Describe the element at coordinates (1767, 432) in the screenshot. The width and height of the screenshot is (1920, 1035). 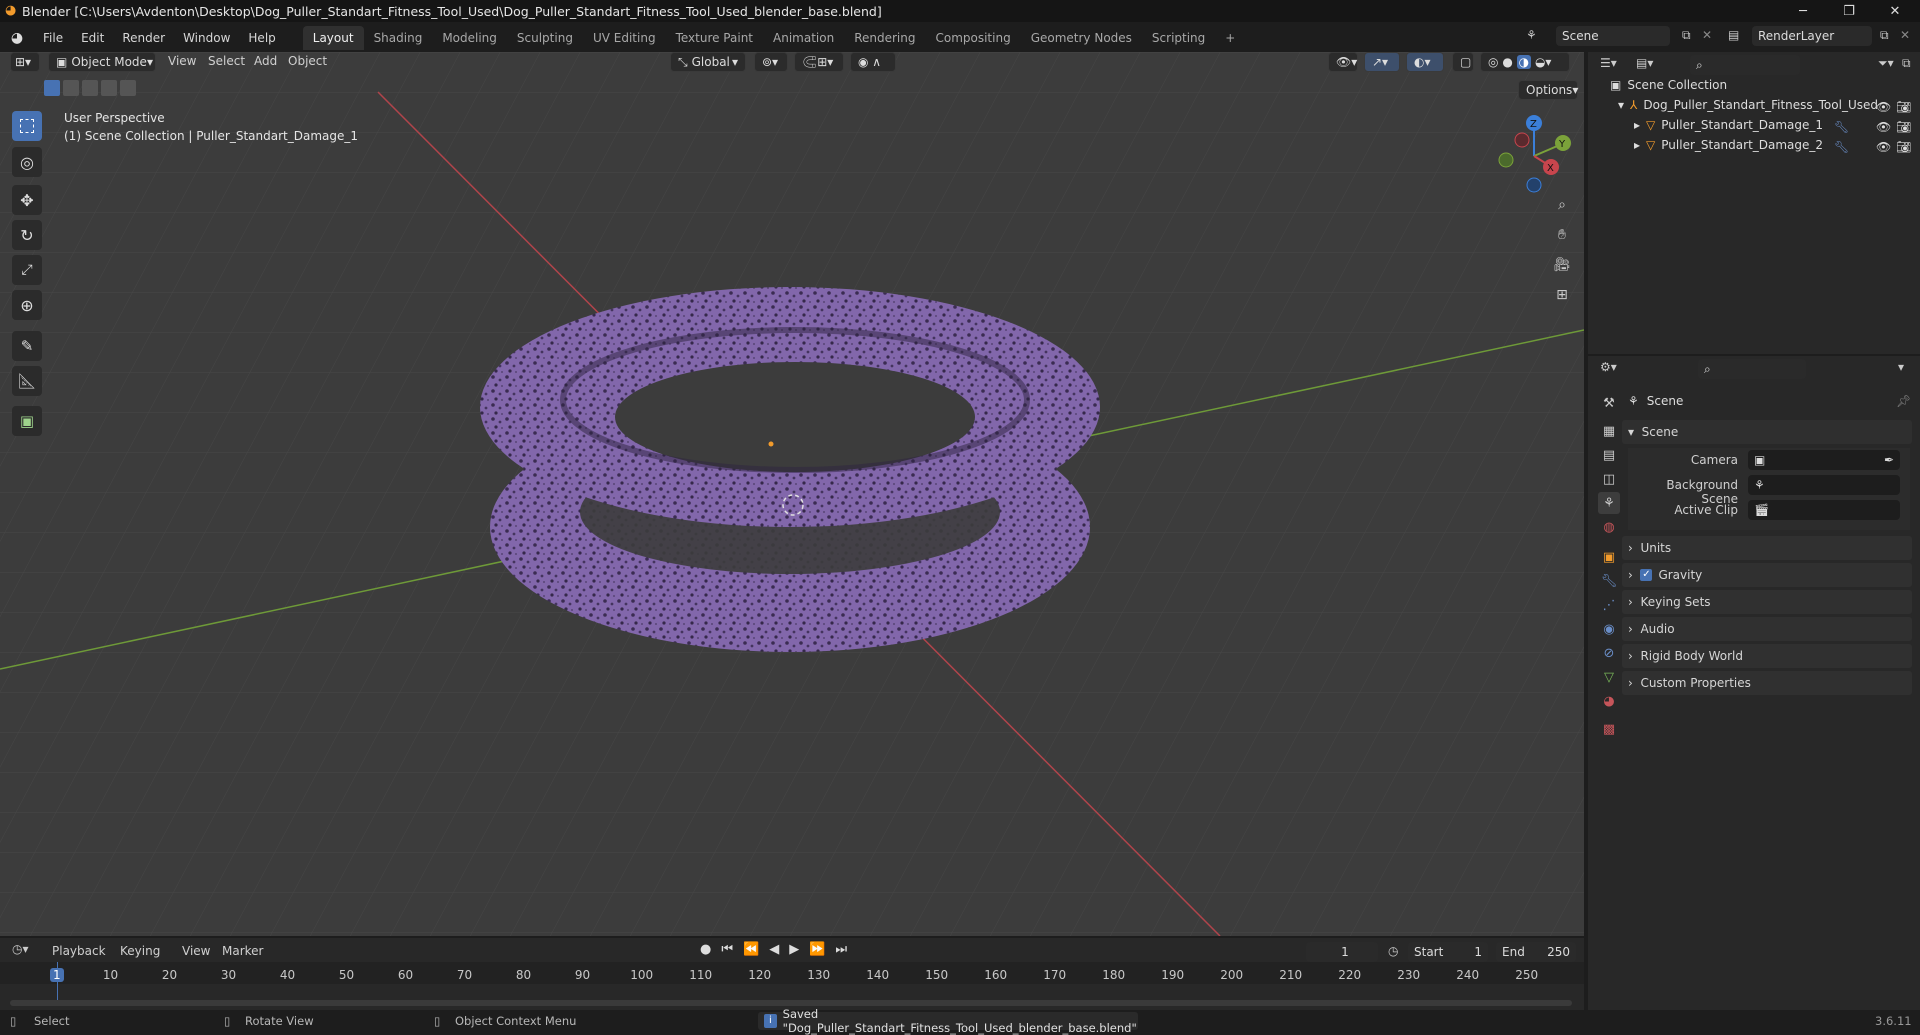
I see `scene-section-header: ▾ Scene` at that location.